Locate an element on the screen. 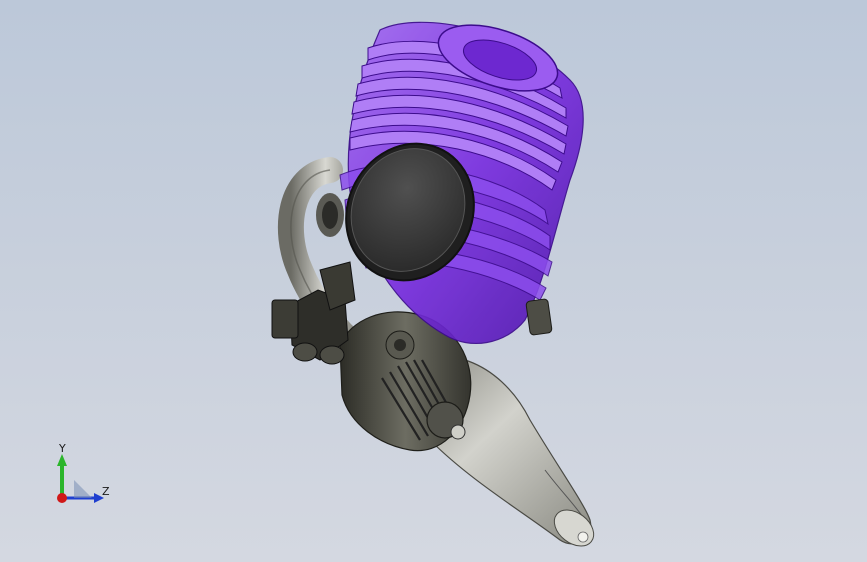  z-axis-label: Z is located at coordinates (106, 491).